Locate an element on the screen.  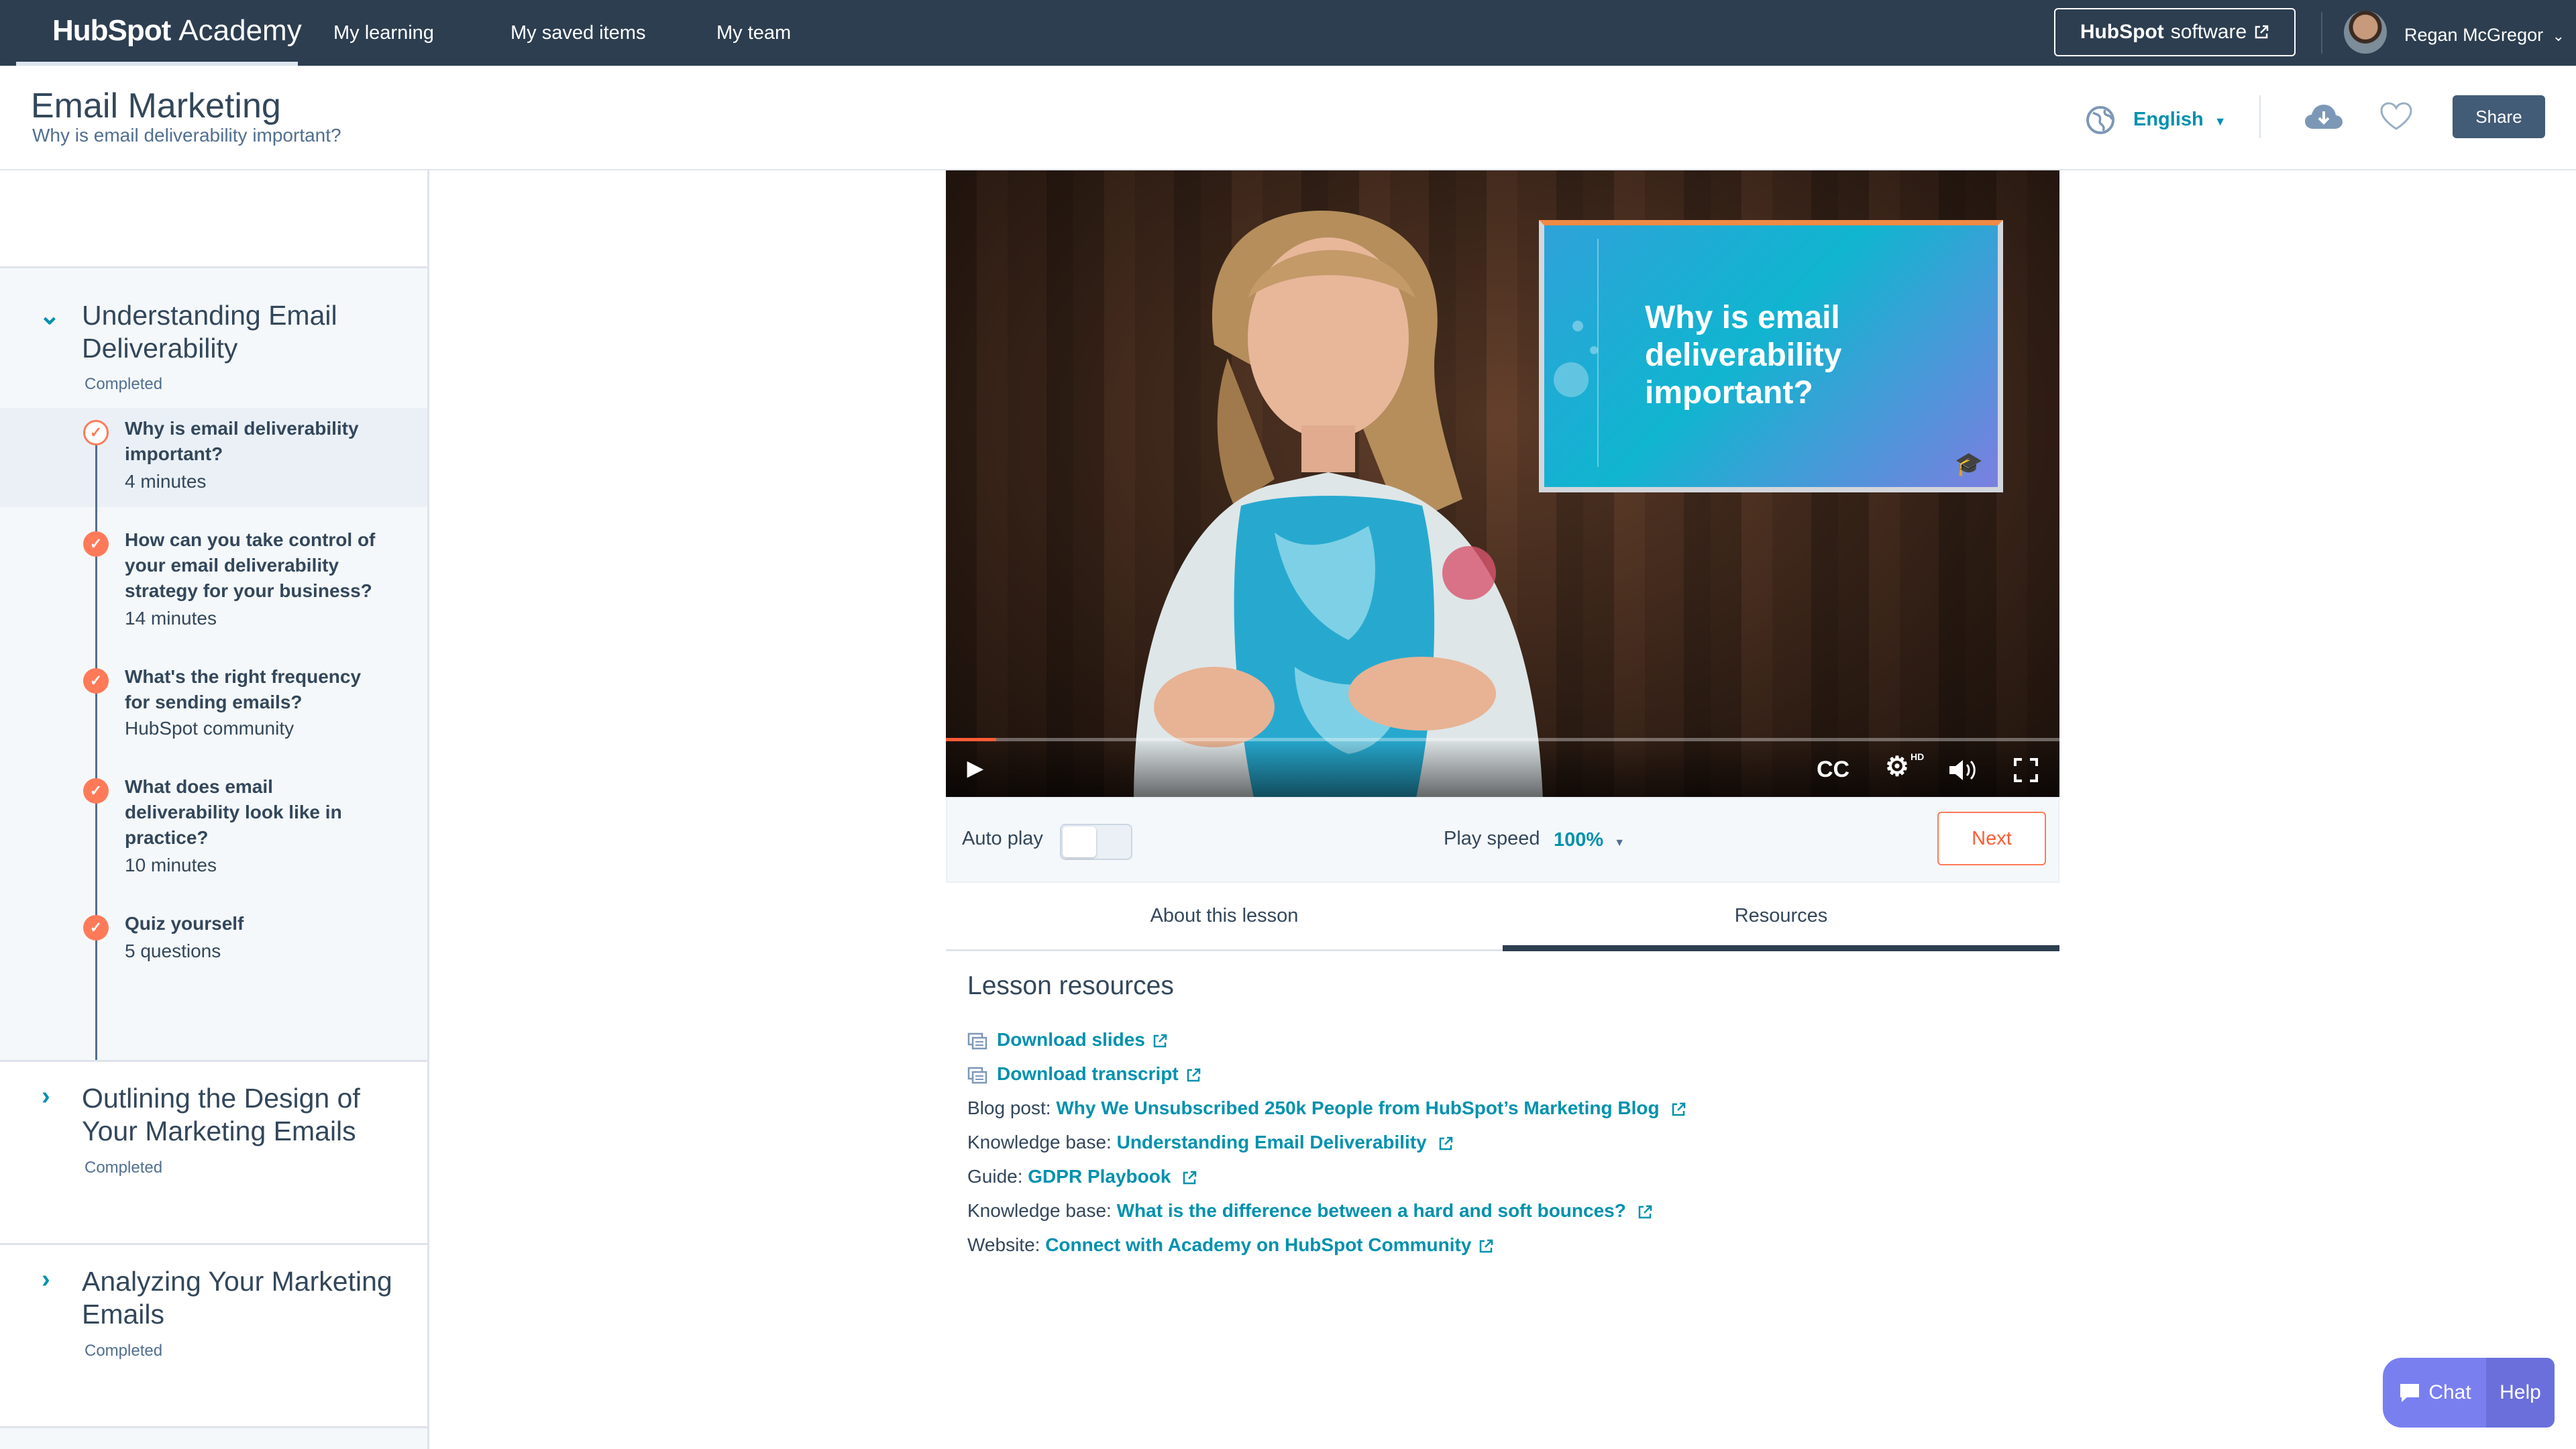
download-transcript-link: Download transcript is located at coordinates (1088, 1073).